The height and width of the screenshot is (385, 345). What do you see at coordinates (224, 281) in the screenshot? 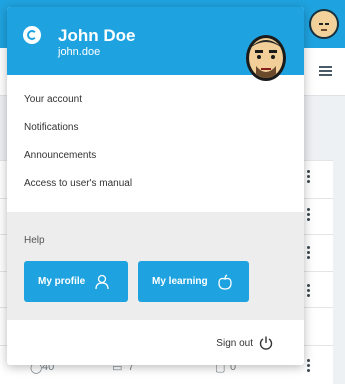
I see `apple-icon` at bounding box center [224, 281].